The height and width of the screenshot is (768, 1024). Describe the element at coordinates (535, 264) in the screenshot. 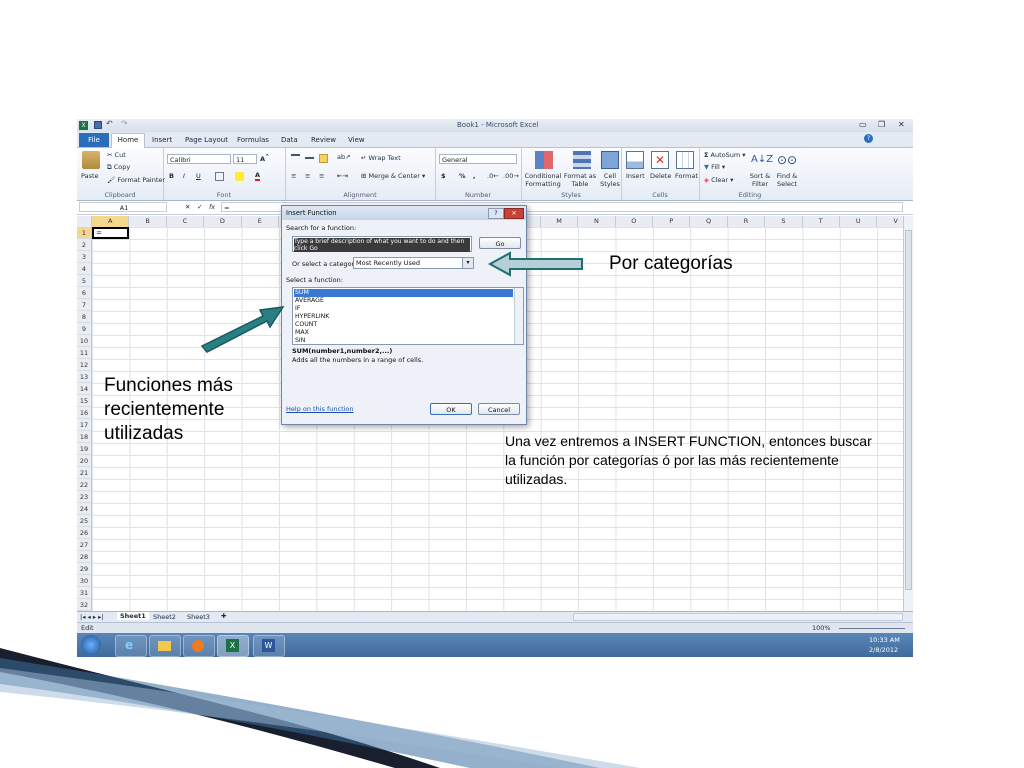

I see `arrow-to-category-icon` at that location.